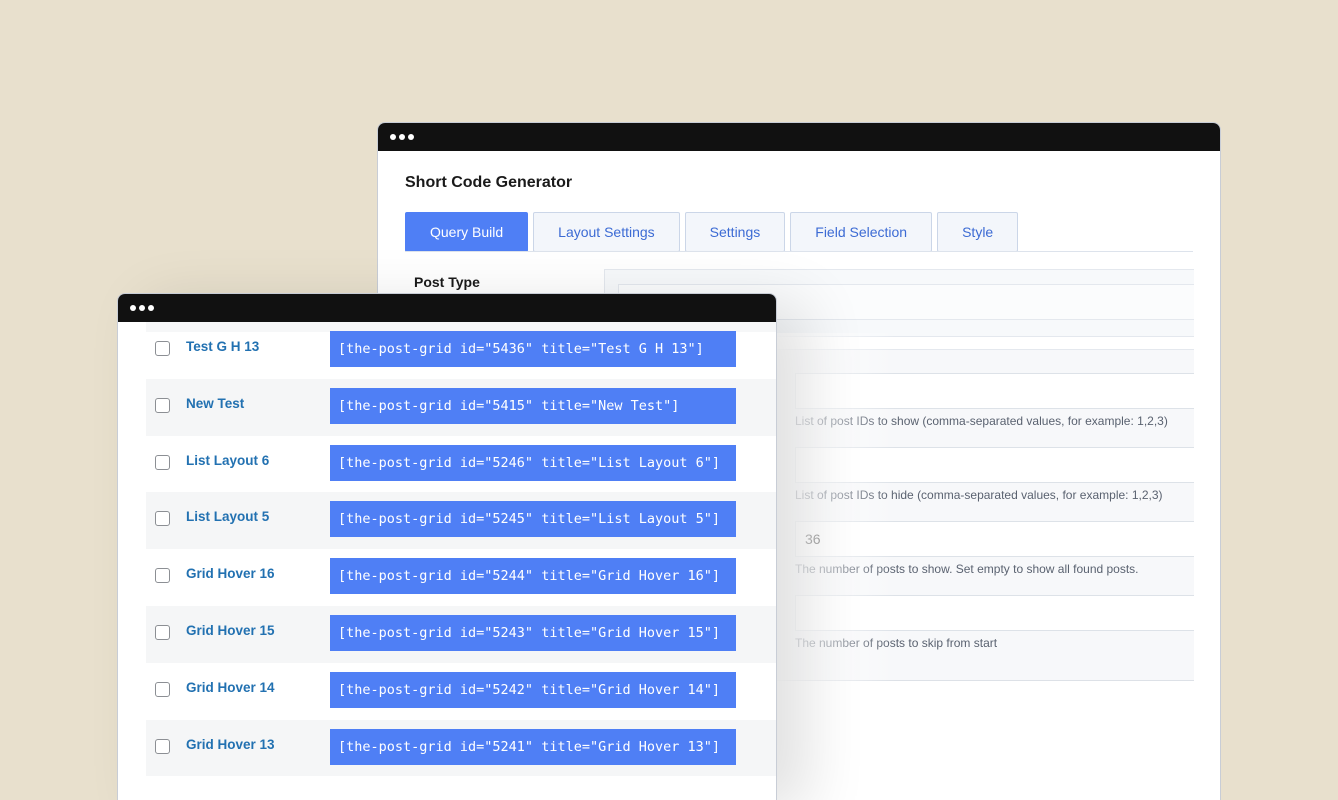 The height and width of the screenshot is (800, 1338). I want to click on row-title-link: Grid Hover 16, so click(230, 573).